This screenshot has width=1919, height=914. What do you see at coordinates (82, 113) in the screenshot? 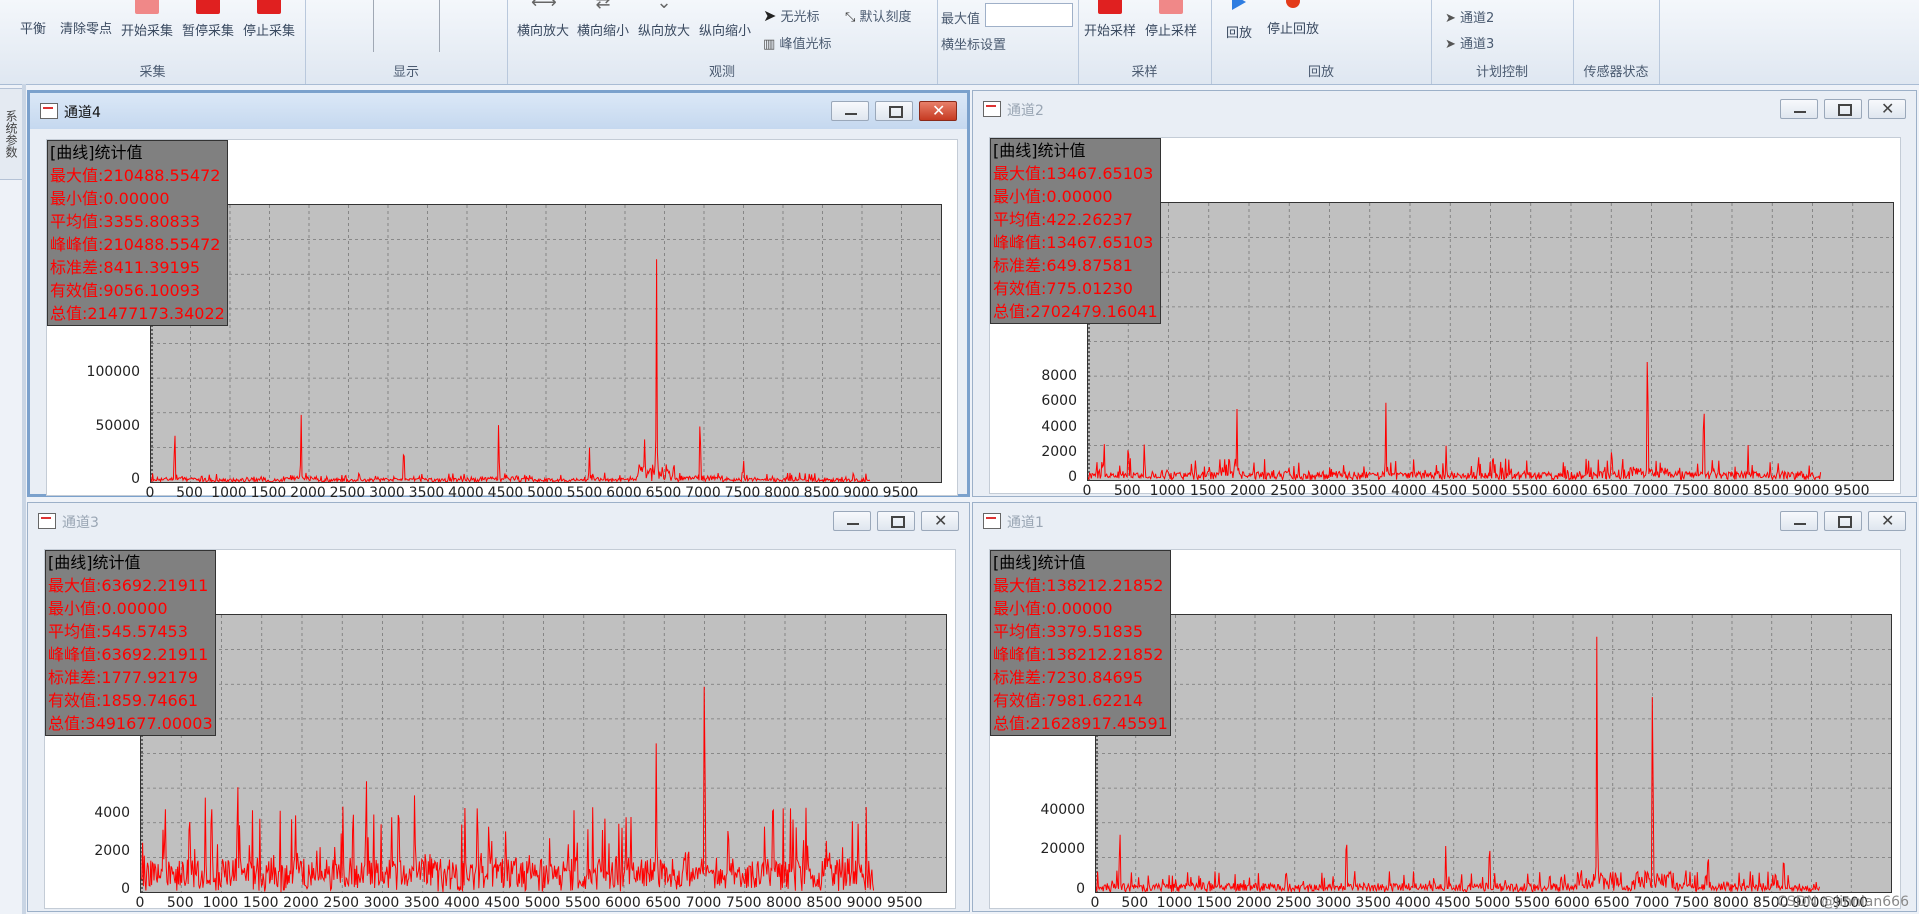
I see `window-title: 通道4` at bounding box center [82, 113].